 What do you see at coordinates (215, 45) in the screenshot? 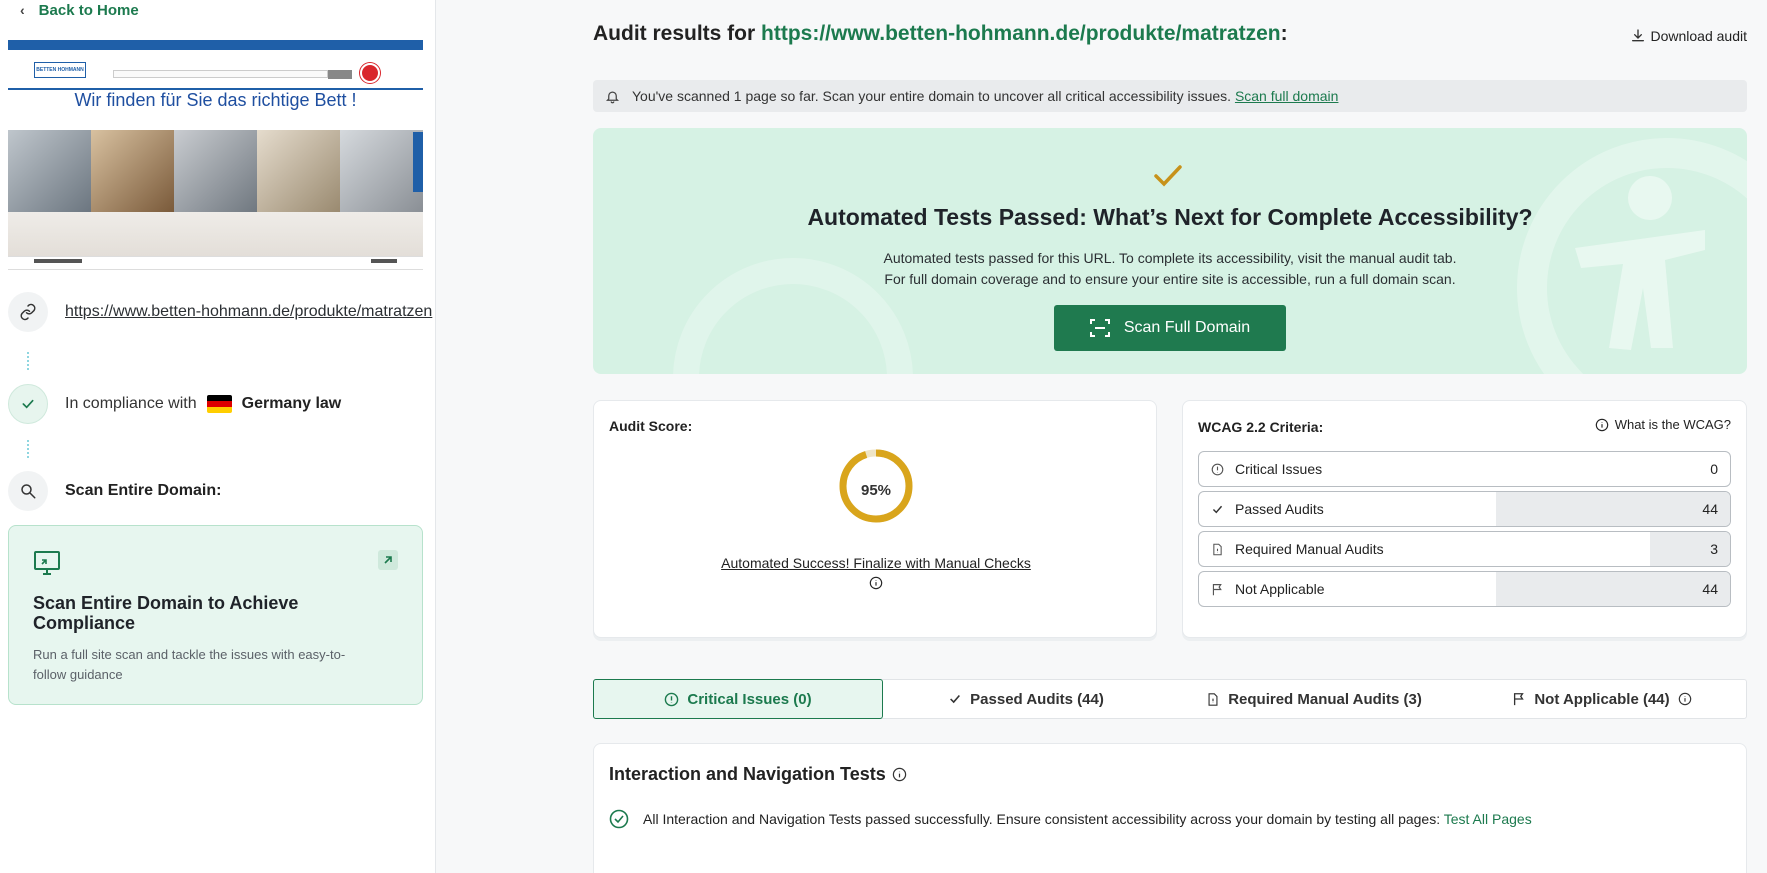
I see `preview-topbar` at bounding box center [215, 45].